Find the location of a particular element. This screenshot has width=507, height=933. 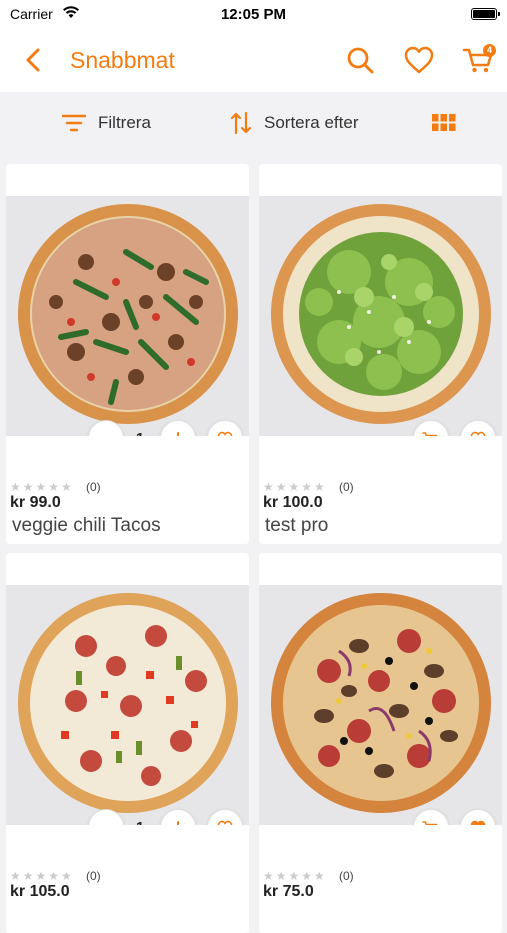

sort-arrows-icon is located at coordinates (241, 123).